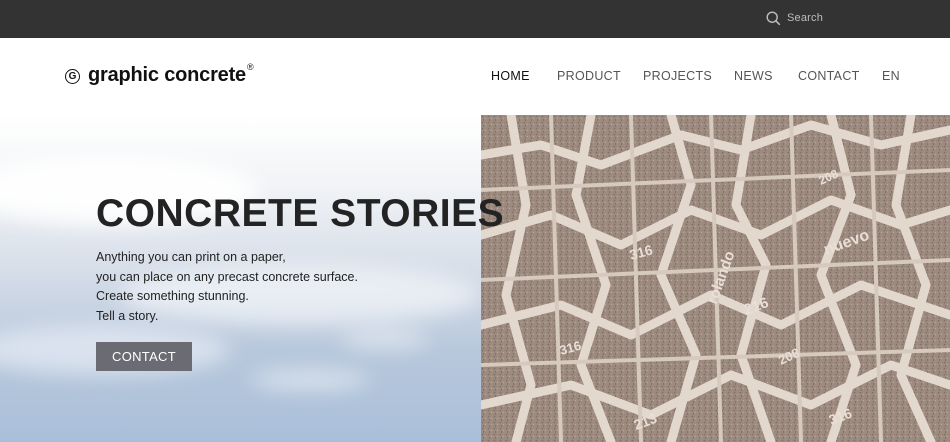  What do you see at coordinates (475, 19) in the screenshot?
I see `top-bar: Search` at bounding box center [475, 19].